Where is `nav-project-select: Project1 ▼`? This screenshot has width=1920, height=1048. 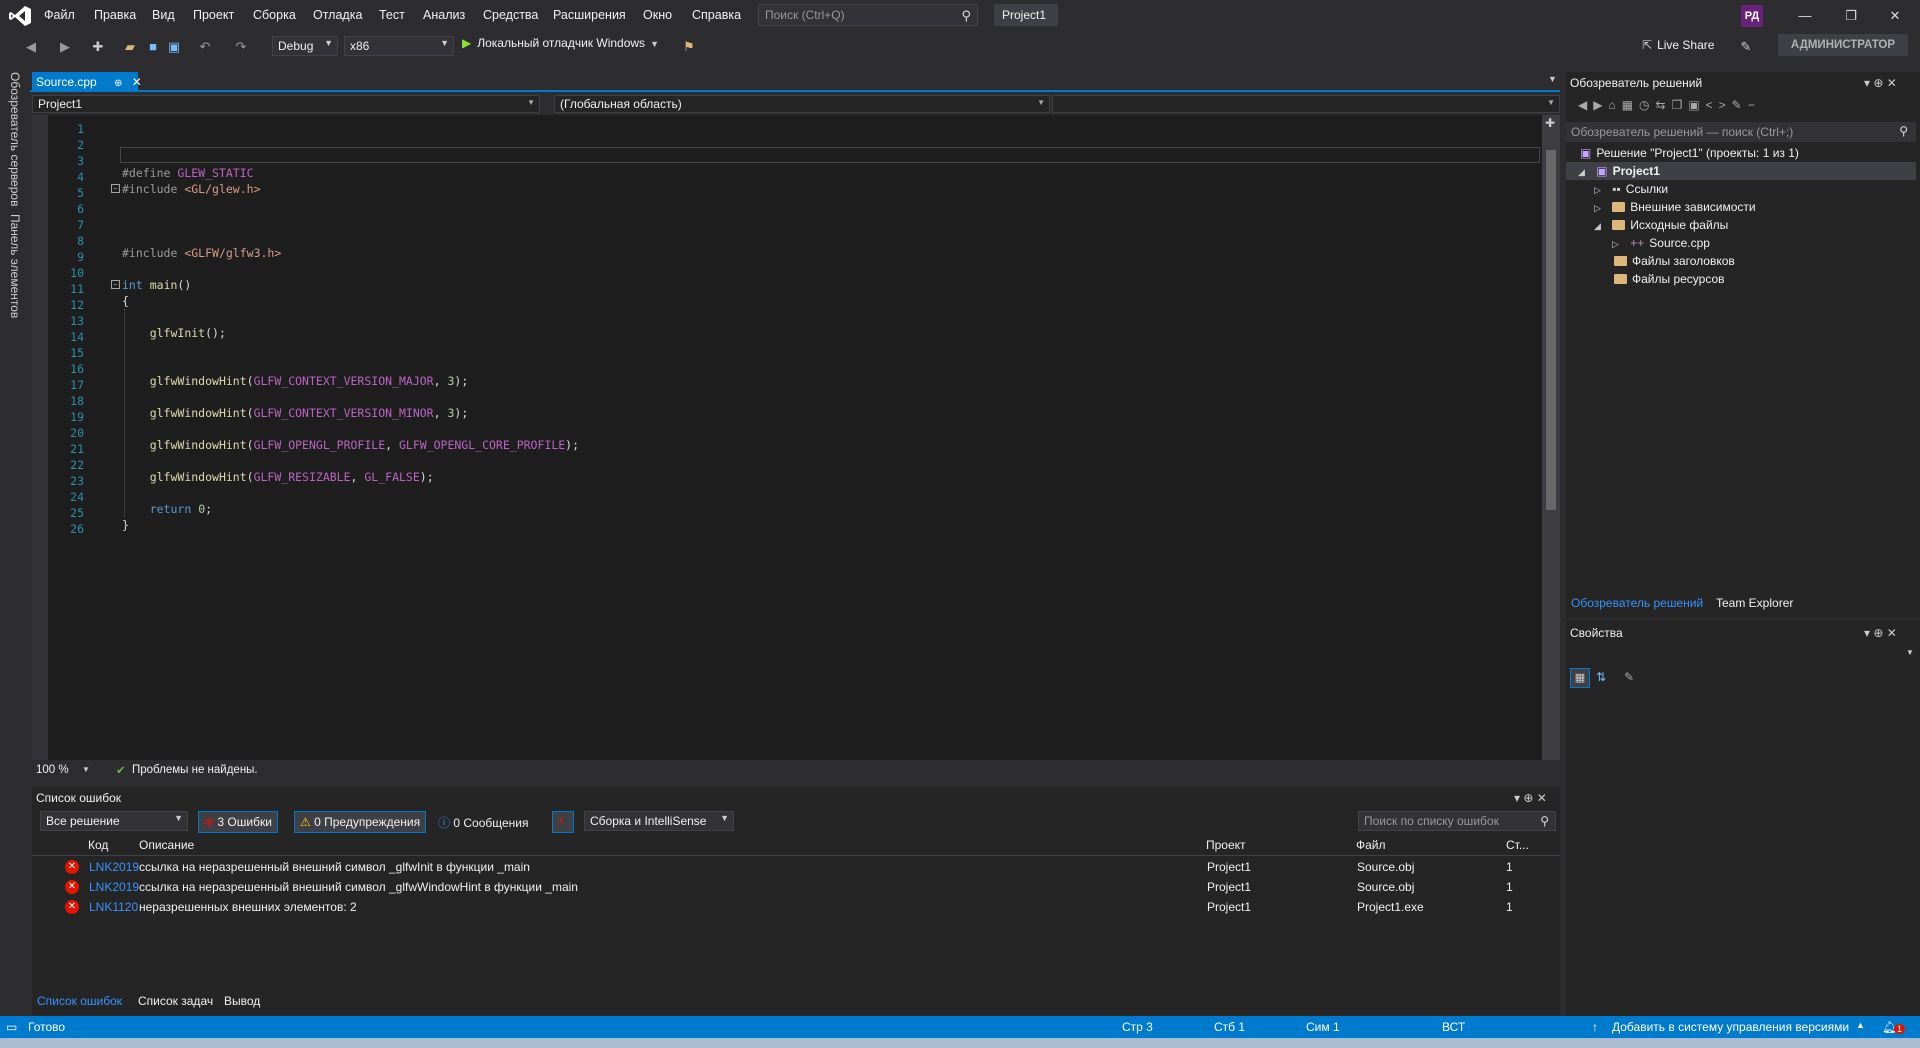 nav-project-select: Project1 ▼ is located at coordinates (286, 104).